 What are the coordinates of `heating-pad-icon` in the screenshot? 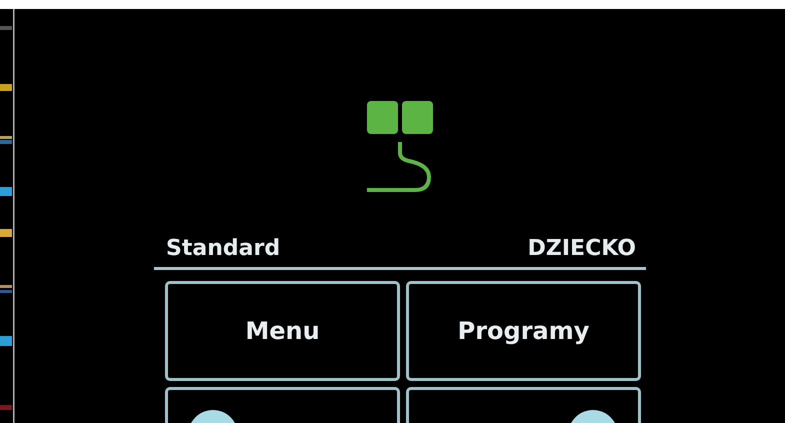 It's located at (400, 147).